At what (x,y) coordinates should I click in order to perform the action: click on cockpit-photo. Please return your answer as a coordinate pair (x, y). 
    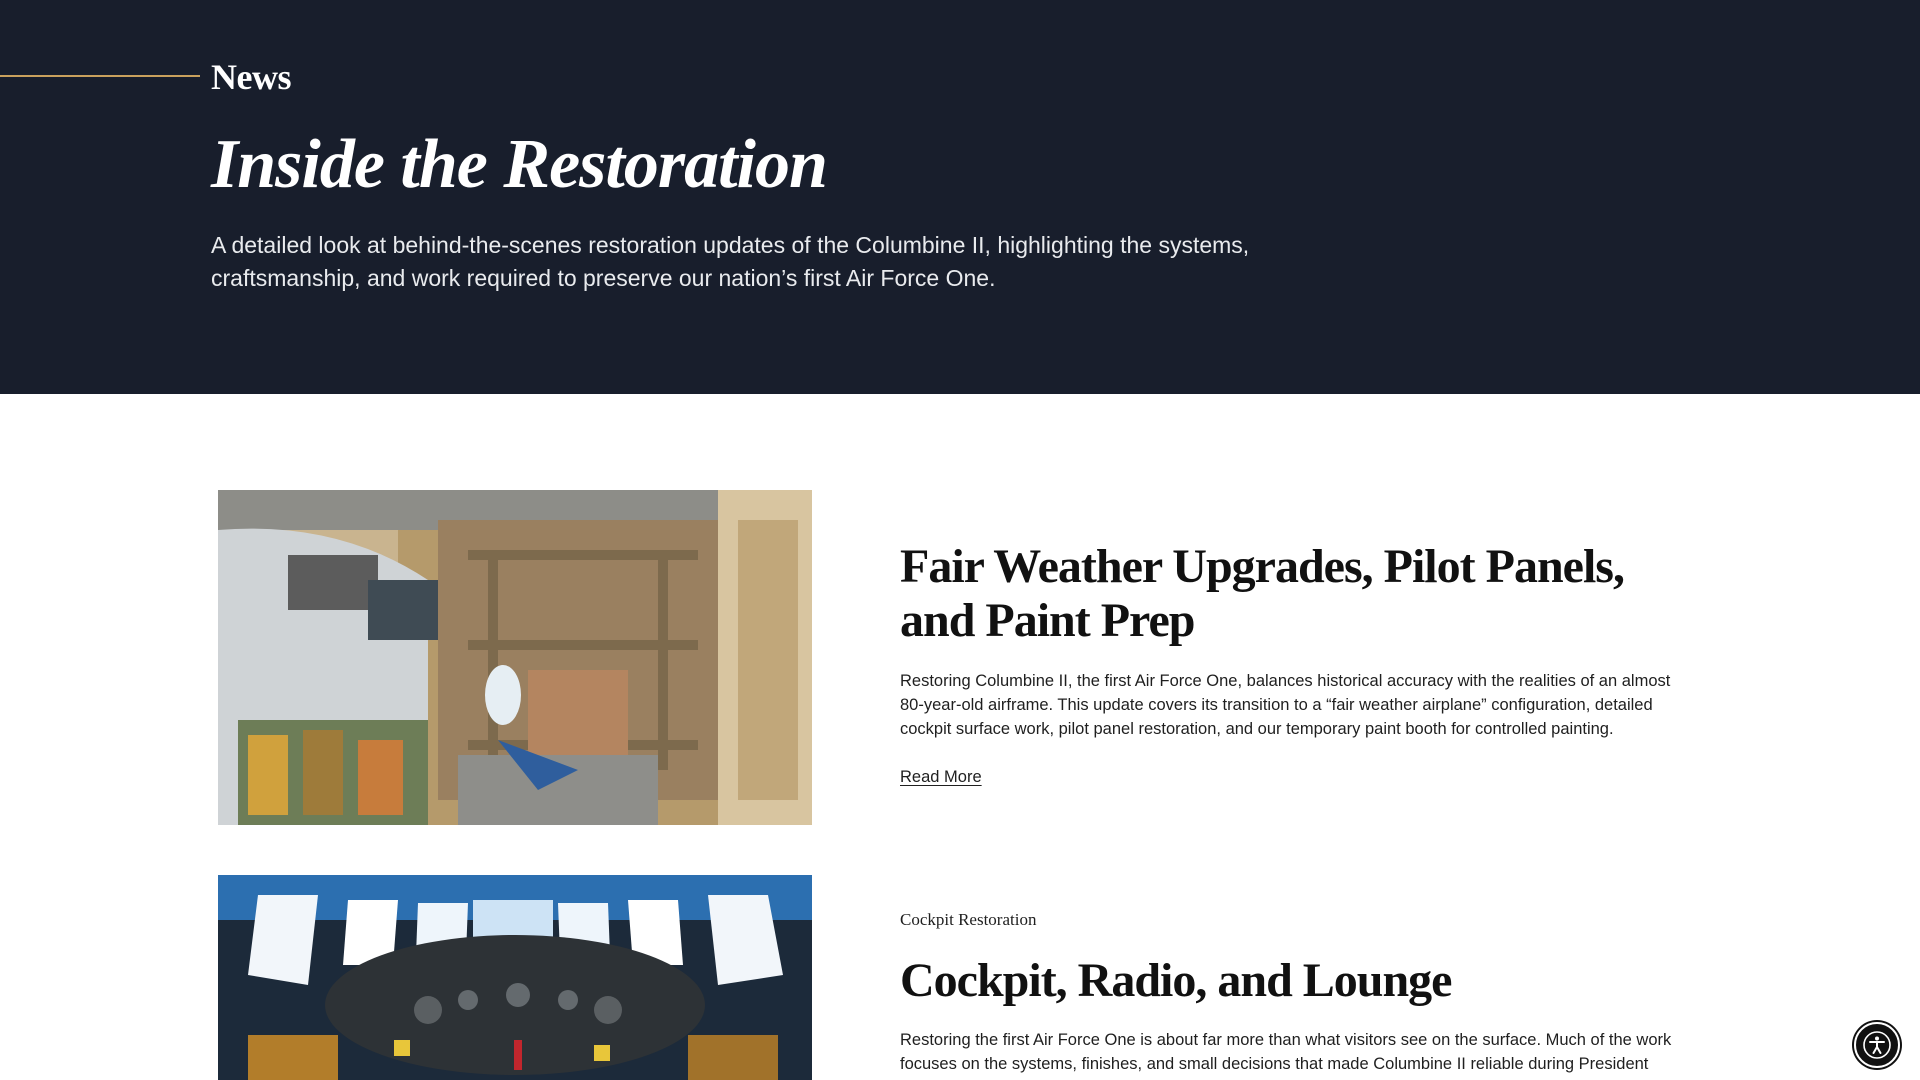
    Looking at the image, I should click on (515, 977).